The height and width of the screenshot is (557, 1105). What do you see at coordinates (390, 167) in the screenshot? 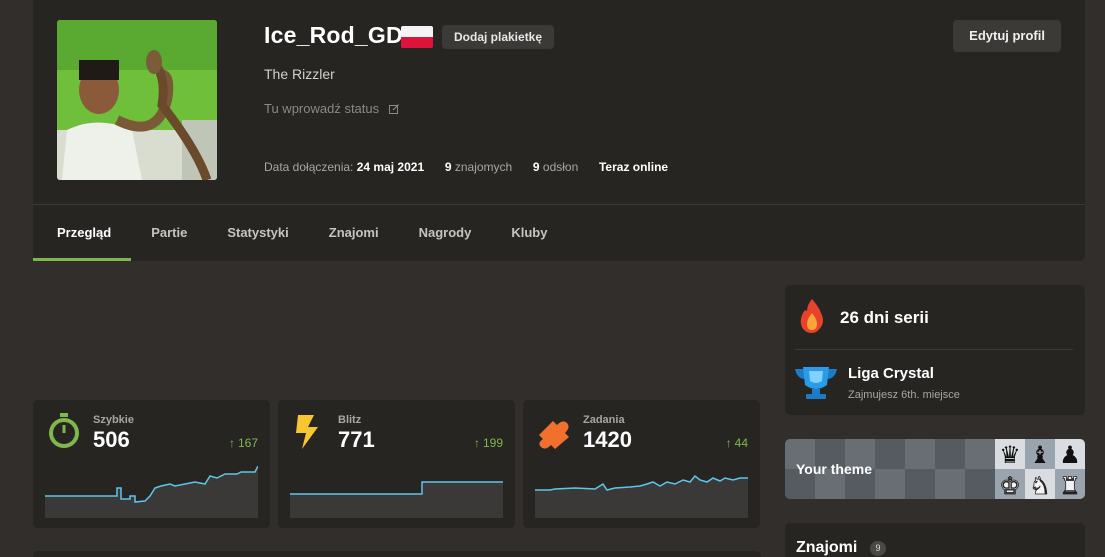
I see `joined-date: 24 maj 2021` at bounding box center [390, 167].